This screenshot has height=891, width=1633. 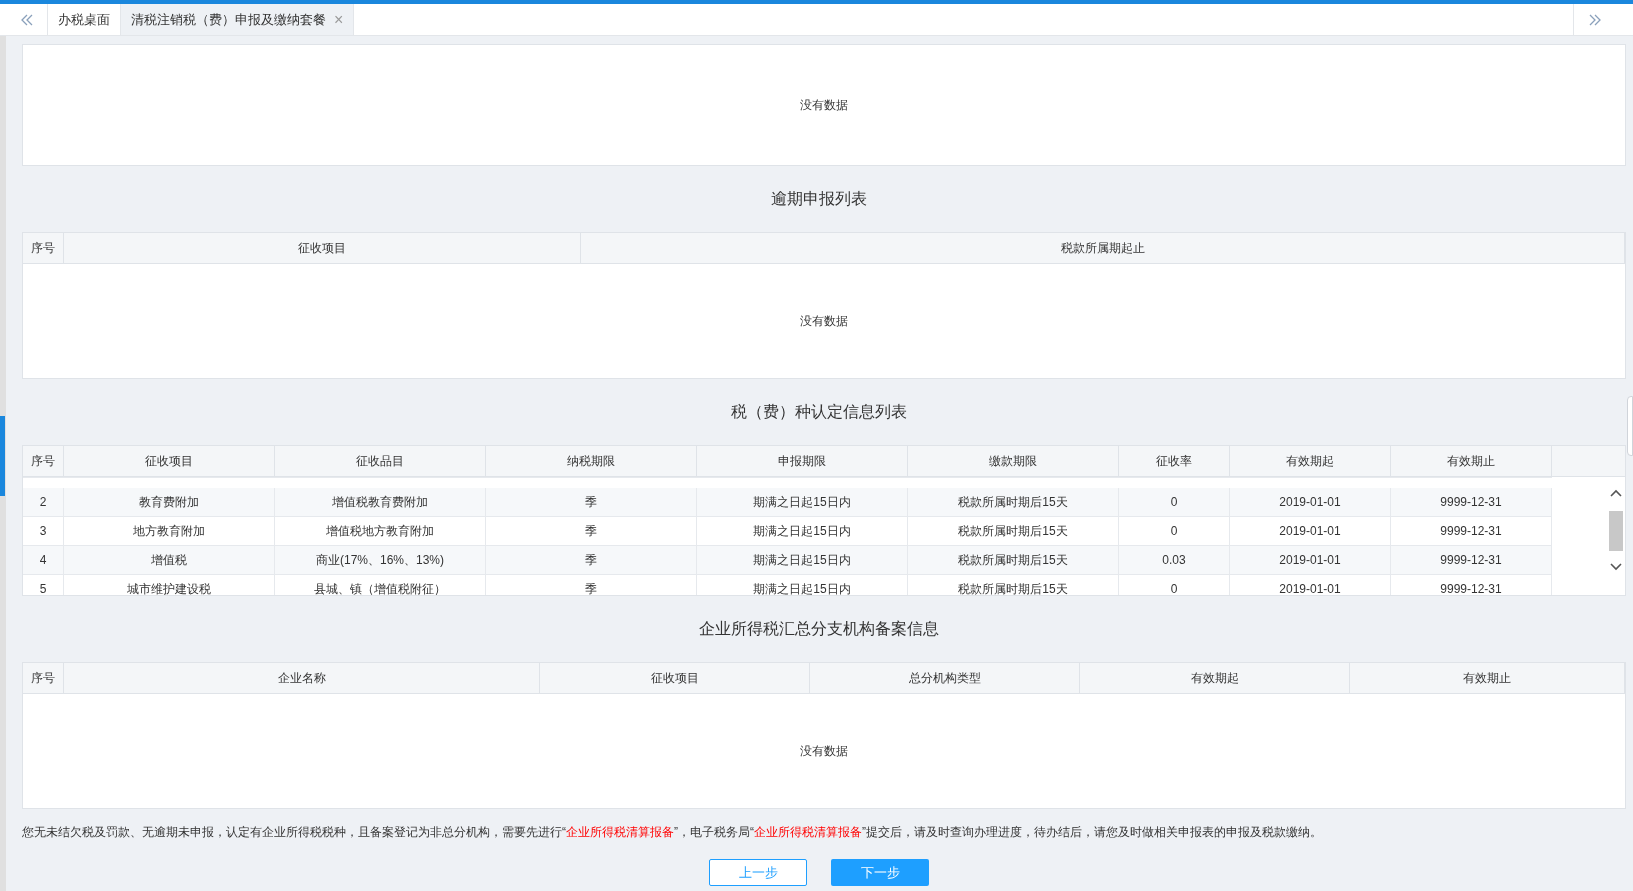 I want to click on table-cell: 县城、镇（增值税附征）, so click(x=380, y=585).